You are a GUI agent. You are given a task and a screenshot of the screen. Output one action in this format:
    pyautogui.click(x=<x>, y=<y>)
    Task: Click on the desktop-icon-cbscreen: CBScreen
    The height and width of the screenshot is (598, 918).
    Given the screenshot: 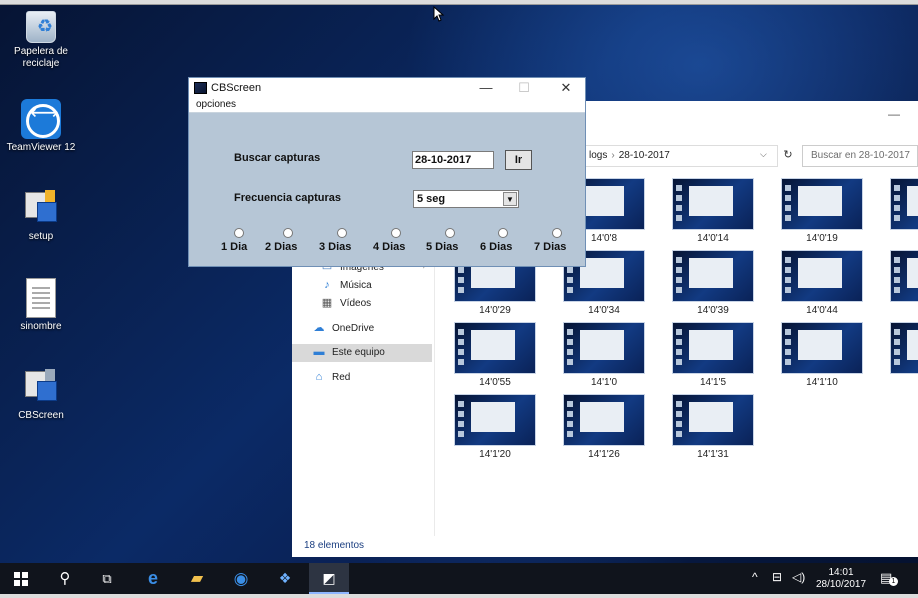 What is the action you would take?
    pyautogui.click(x=41, y=394)
    